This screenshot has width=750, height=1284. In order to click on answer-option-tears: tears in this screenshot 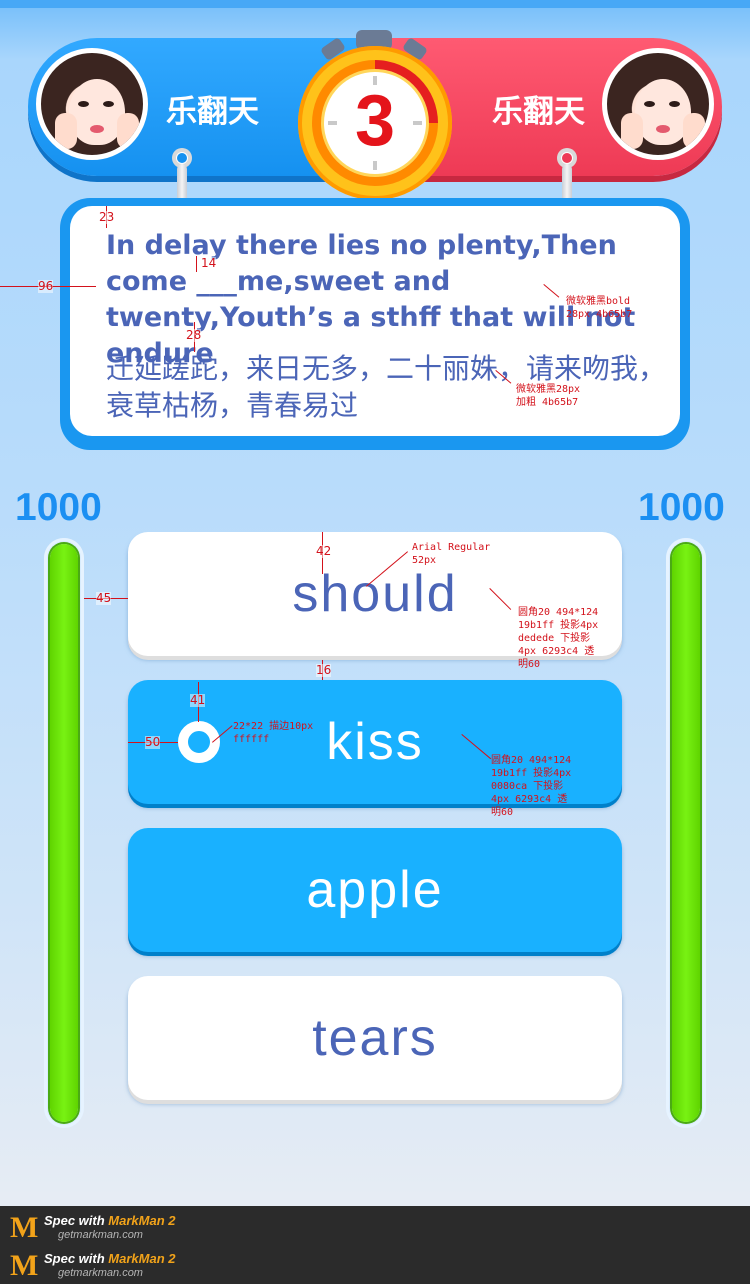, I will do `click(375, 1038)`.